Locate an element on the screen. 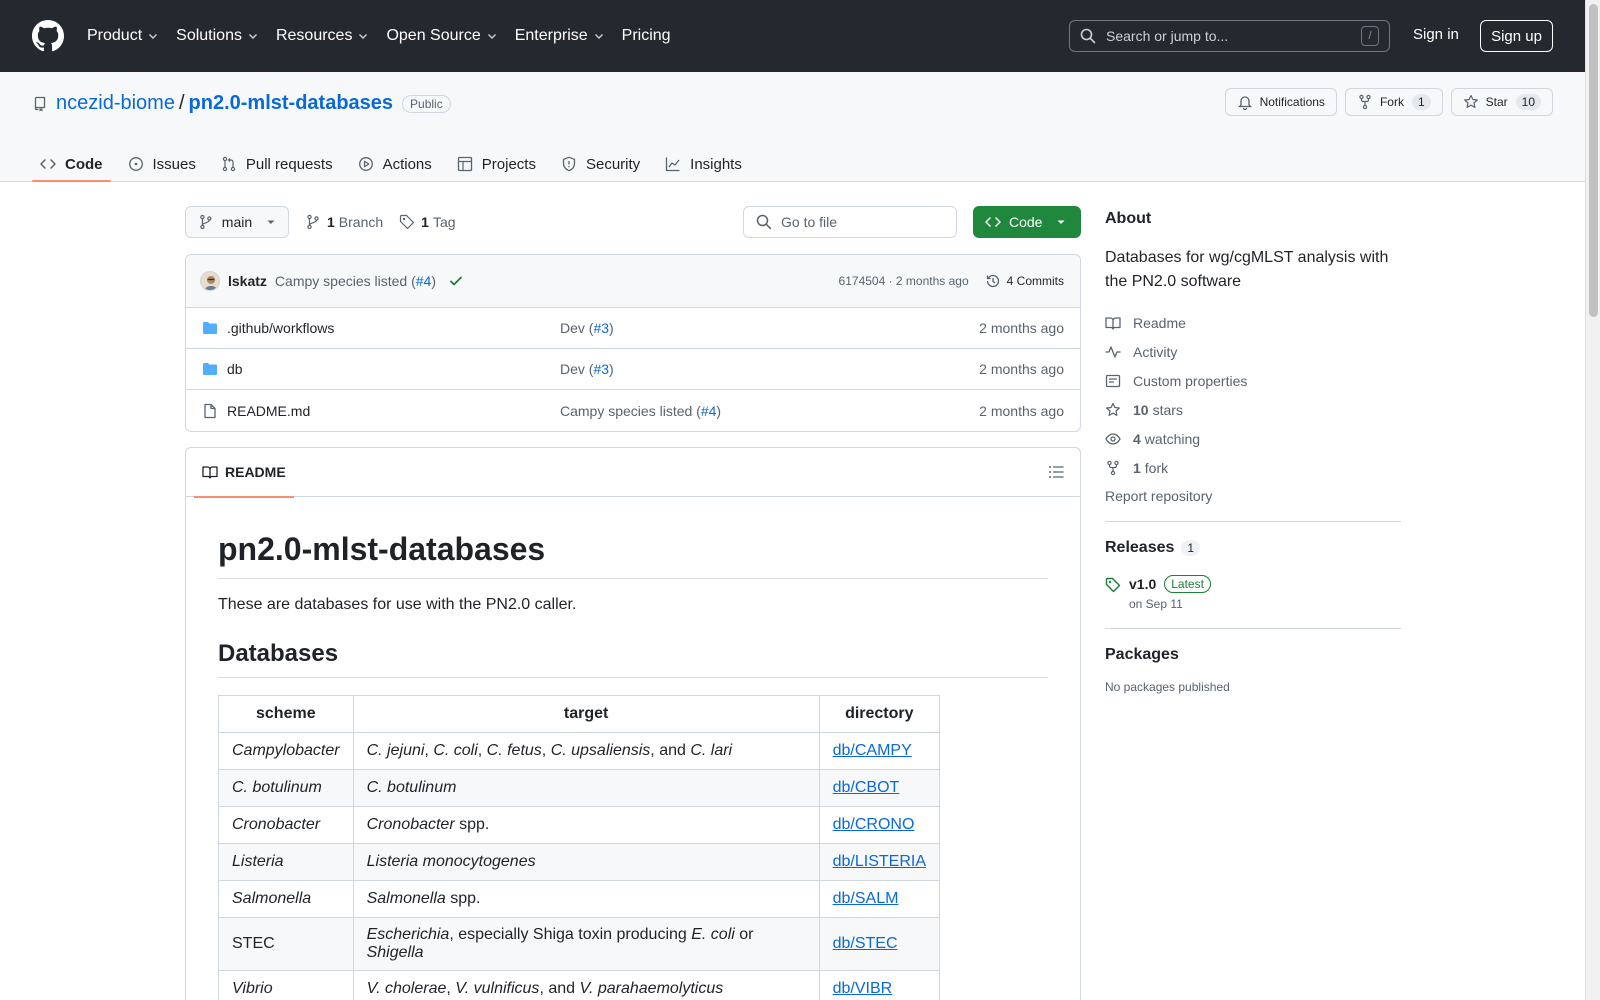 The width and height of the screenshot is (1600, 1000). nav-label: Enterprise is located at coordinates (551, 35).